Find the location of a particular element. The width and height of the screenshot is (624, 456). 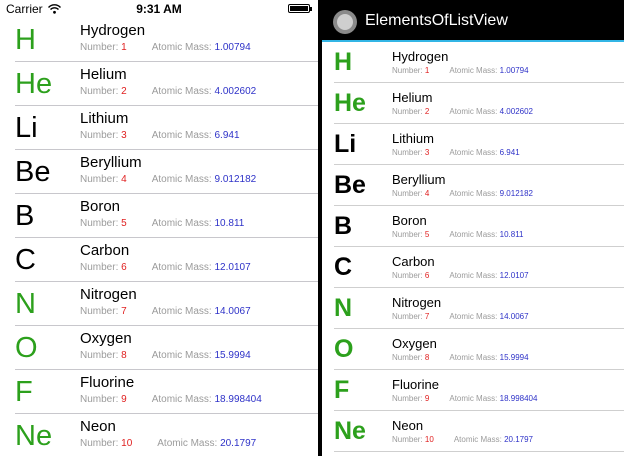

element-symbol: Li is located at coordinates (26, 128).